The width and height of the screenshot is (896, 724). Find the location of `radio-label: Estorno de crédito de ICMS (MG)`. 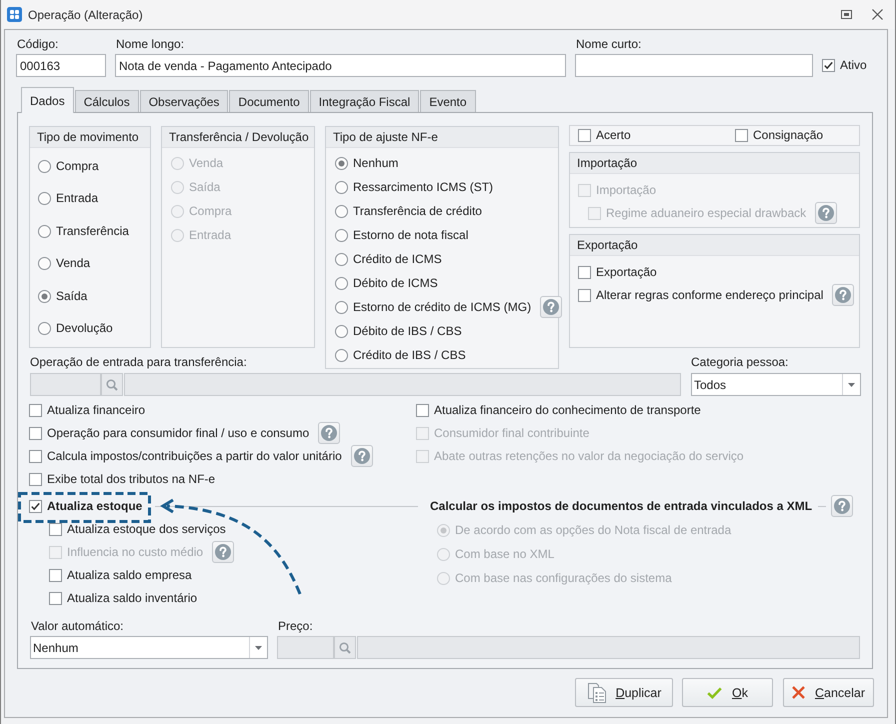

radio-label: Estorno de crédito de ICMS (MG) is located at coordinates (442, 307).